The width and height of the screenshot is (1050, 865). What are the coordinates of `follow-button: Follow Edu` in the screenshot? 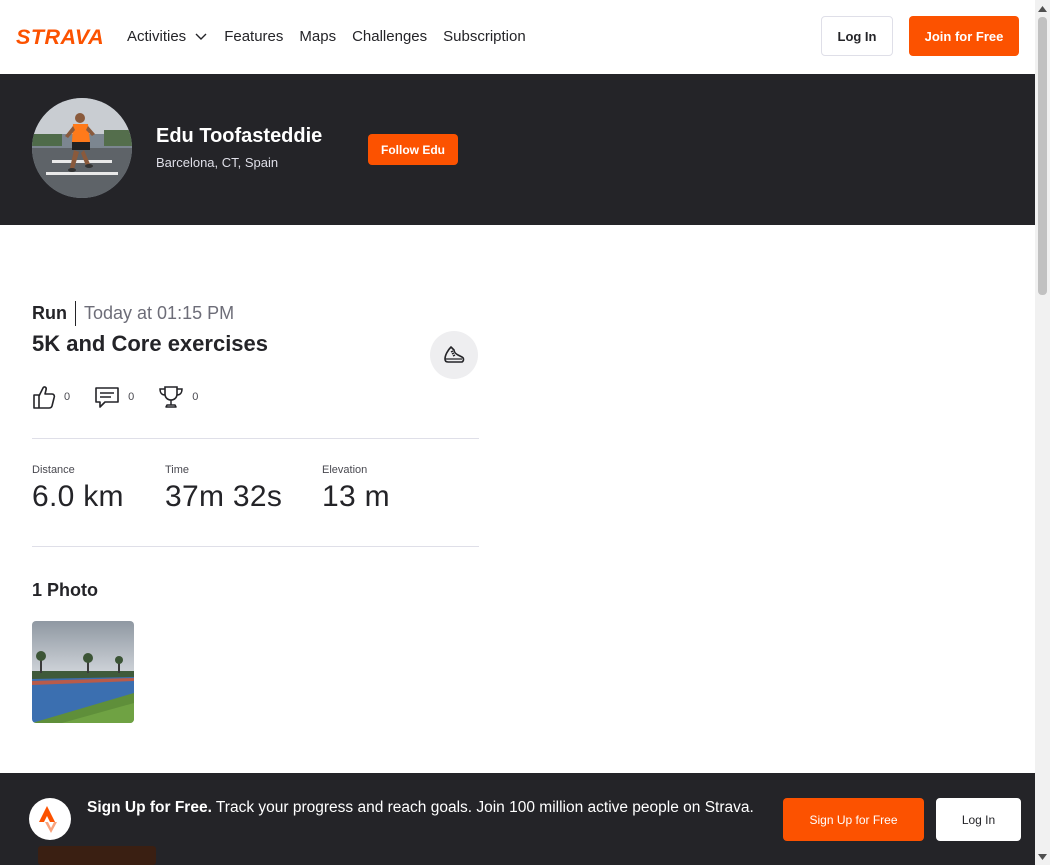 It's located at (413, 149).